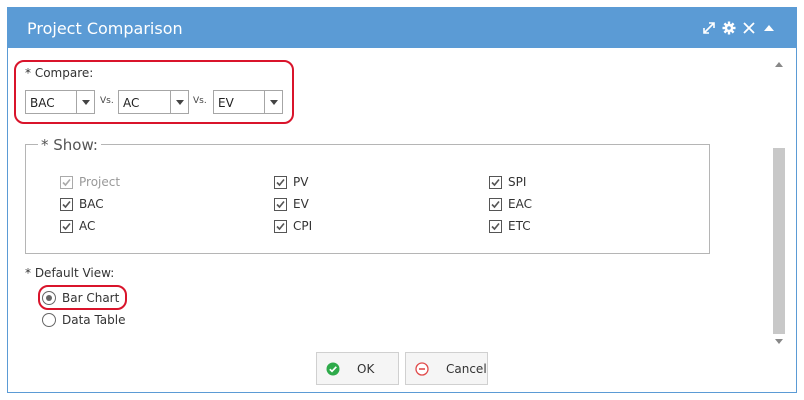 Image resolution: width=804 pixels, height=400 pixels. What do you see at coordinates (422, 369) in the screenshot?
I see `minus-circle-icon` at bounding box center [422, 369].